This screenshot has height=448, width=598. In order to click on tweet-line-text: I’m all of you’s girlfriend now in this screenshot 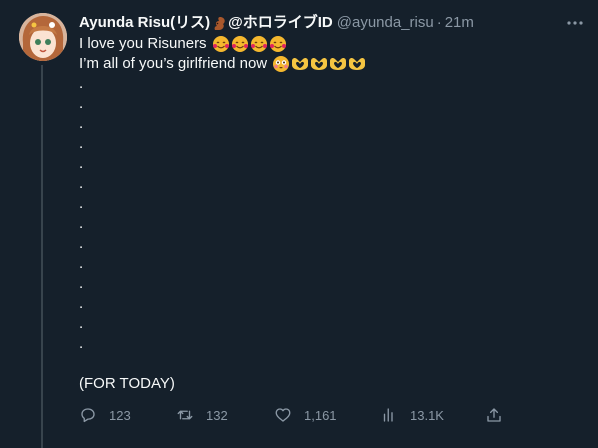, I will do `click(173, 63)`.